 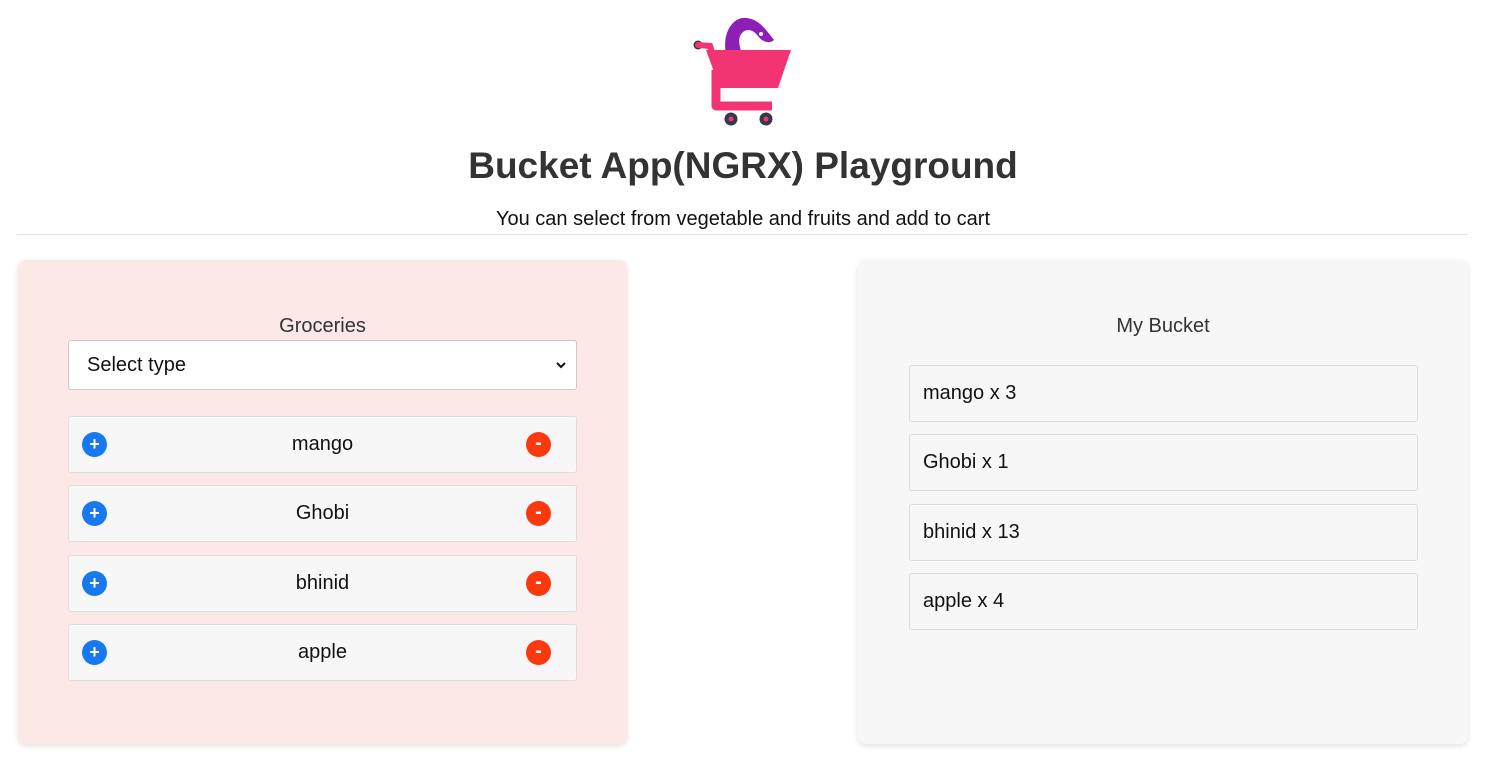 What do you see at coordinates (136, 365) in the screenshot?
I see `type-select-value: Select type` at bounding box center [136, 365].